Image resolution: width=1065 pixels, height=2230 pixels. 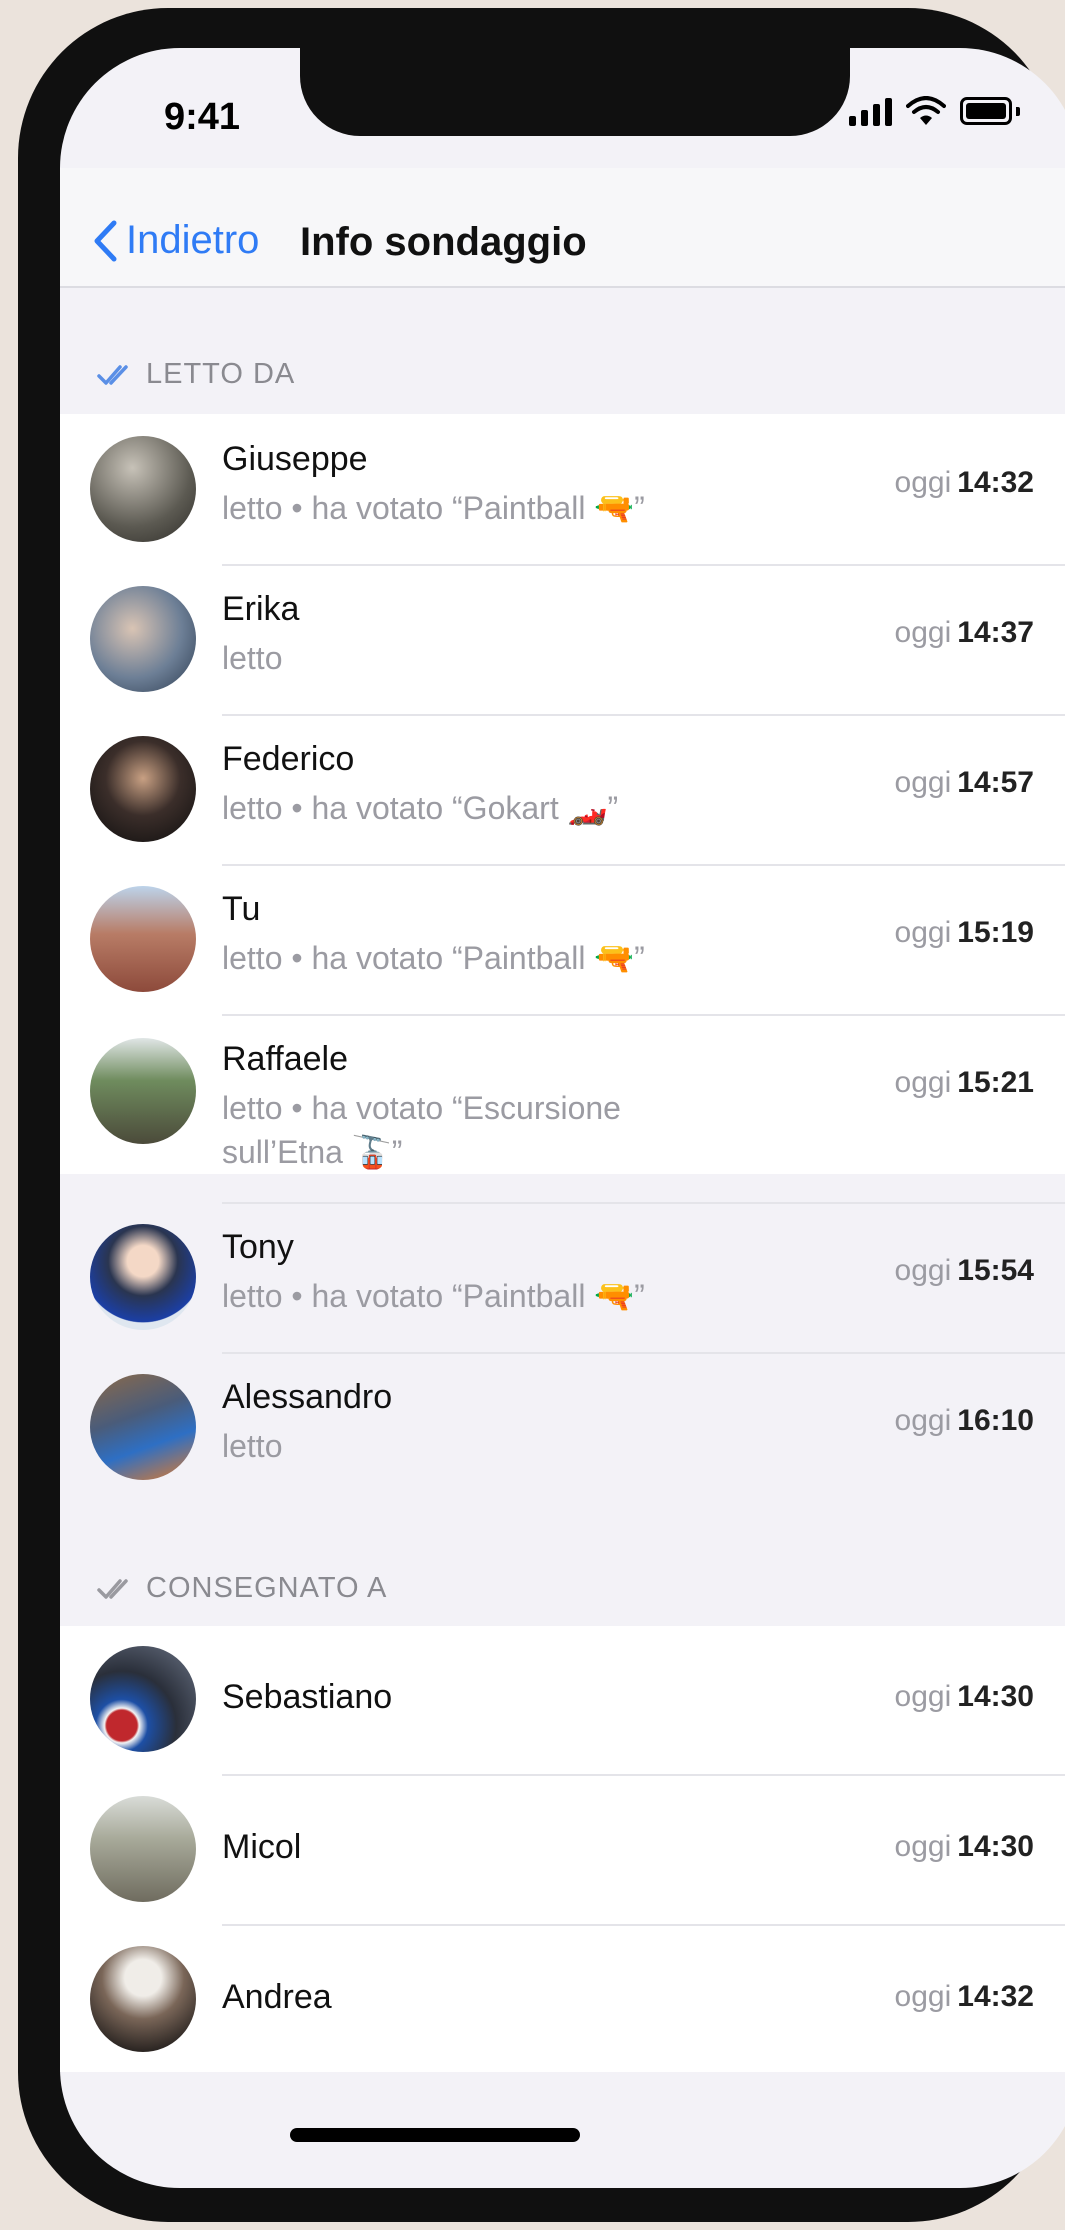 What do you see at coordinates (112, 374) in the screenshot?
I see `double-check-blue-icon` at bounding box center [112, 374].